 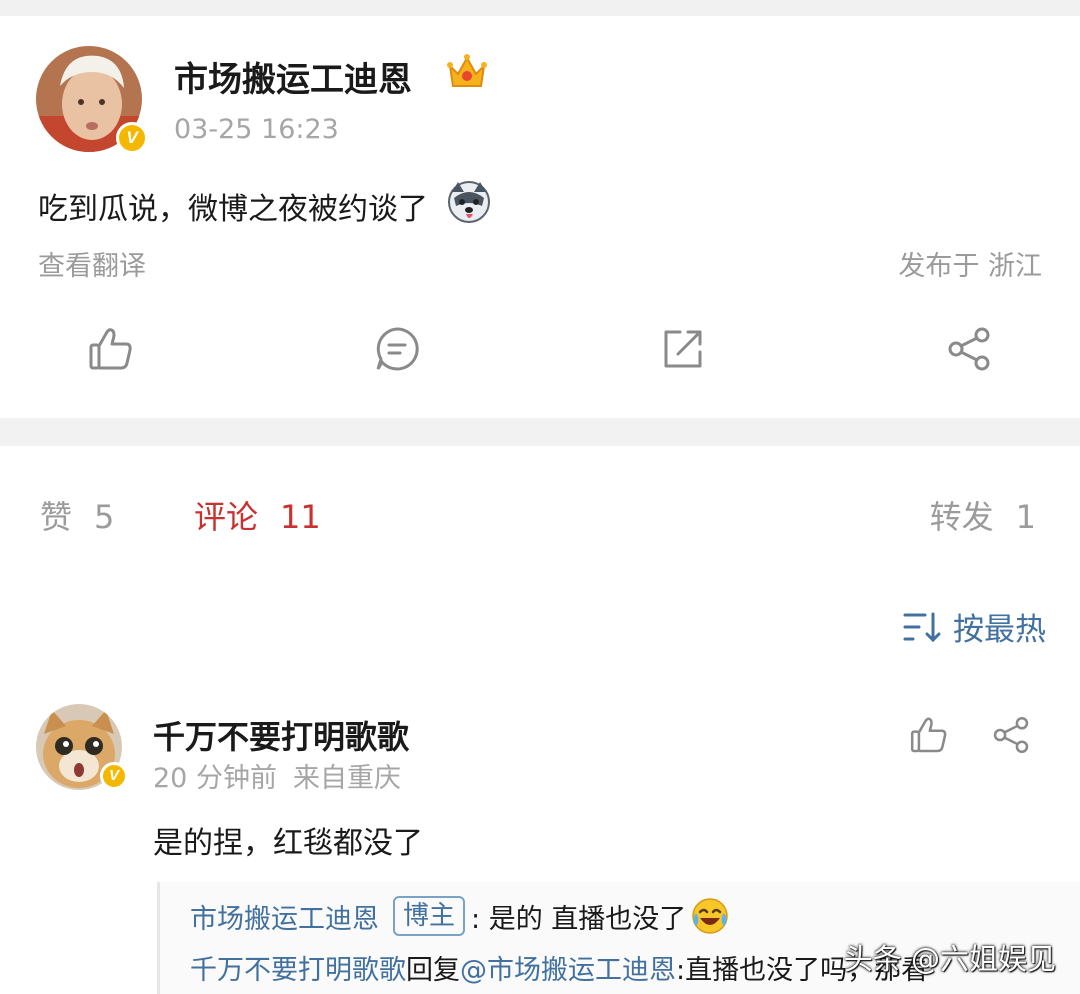 I want to click on comment-source: 来自重庆, so click(x=346, y=778).